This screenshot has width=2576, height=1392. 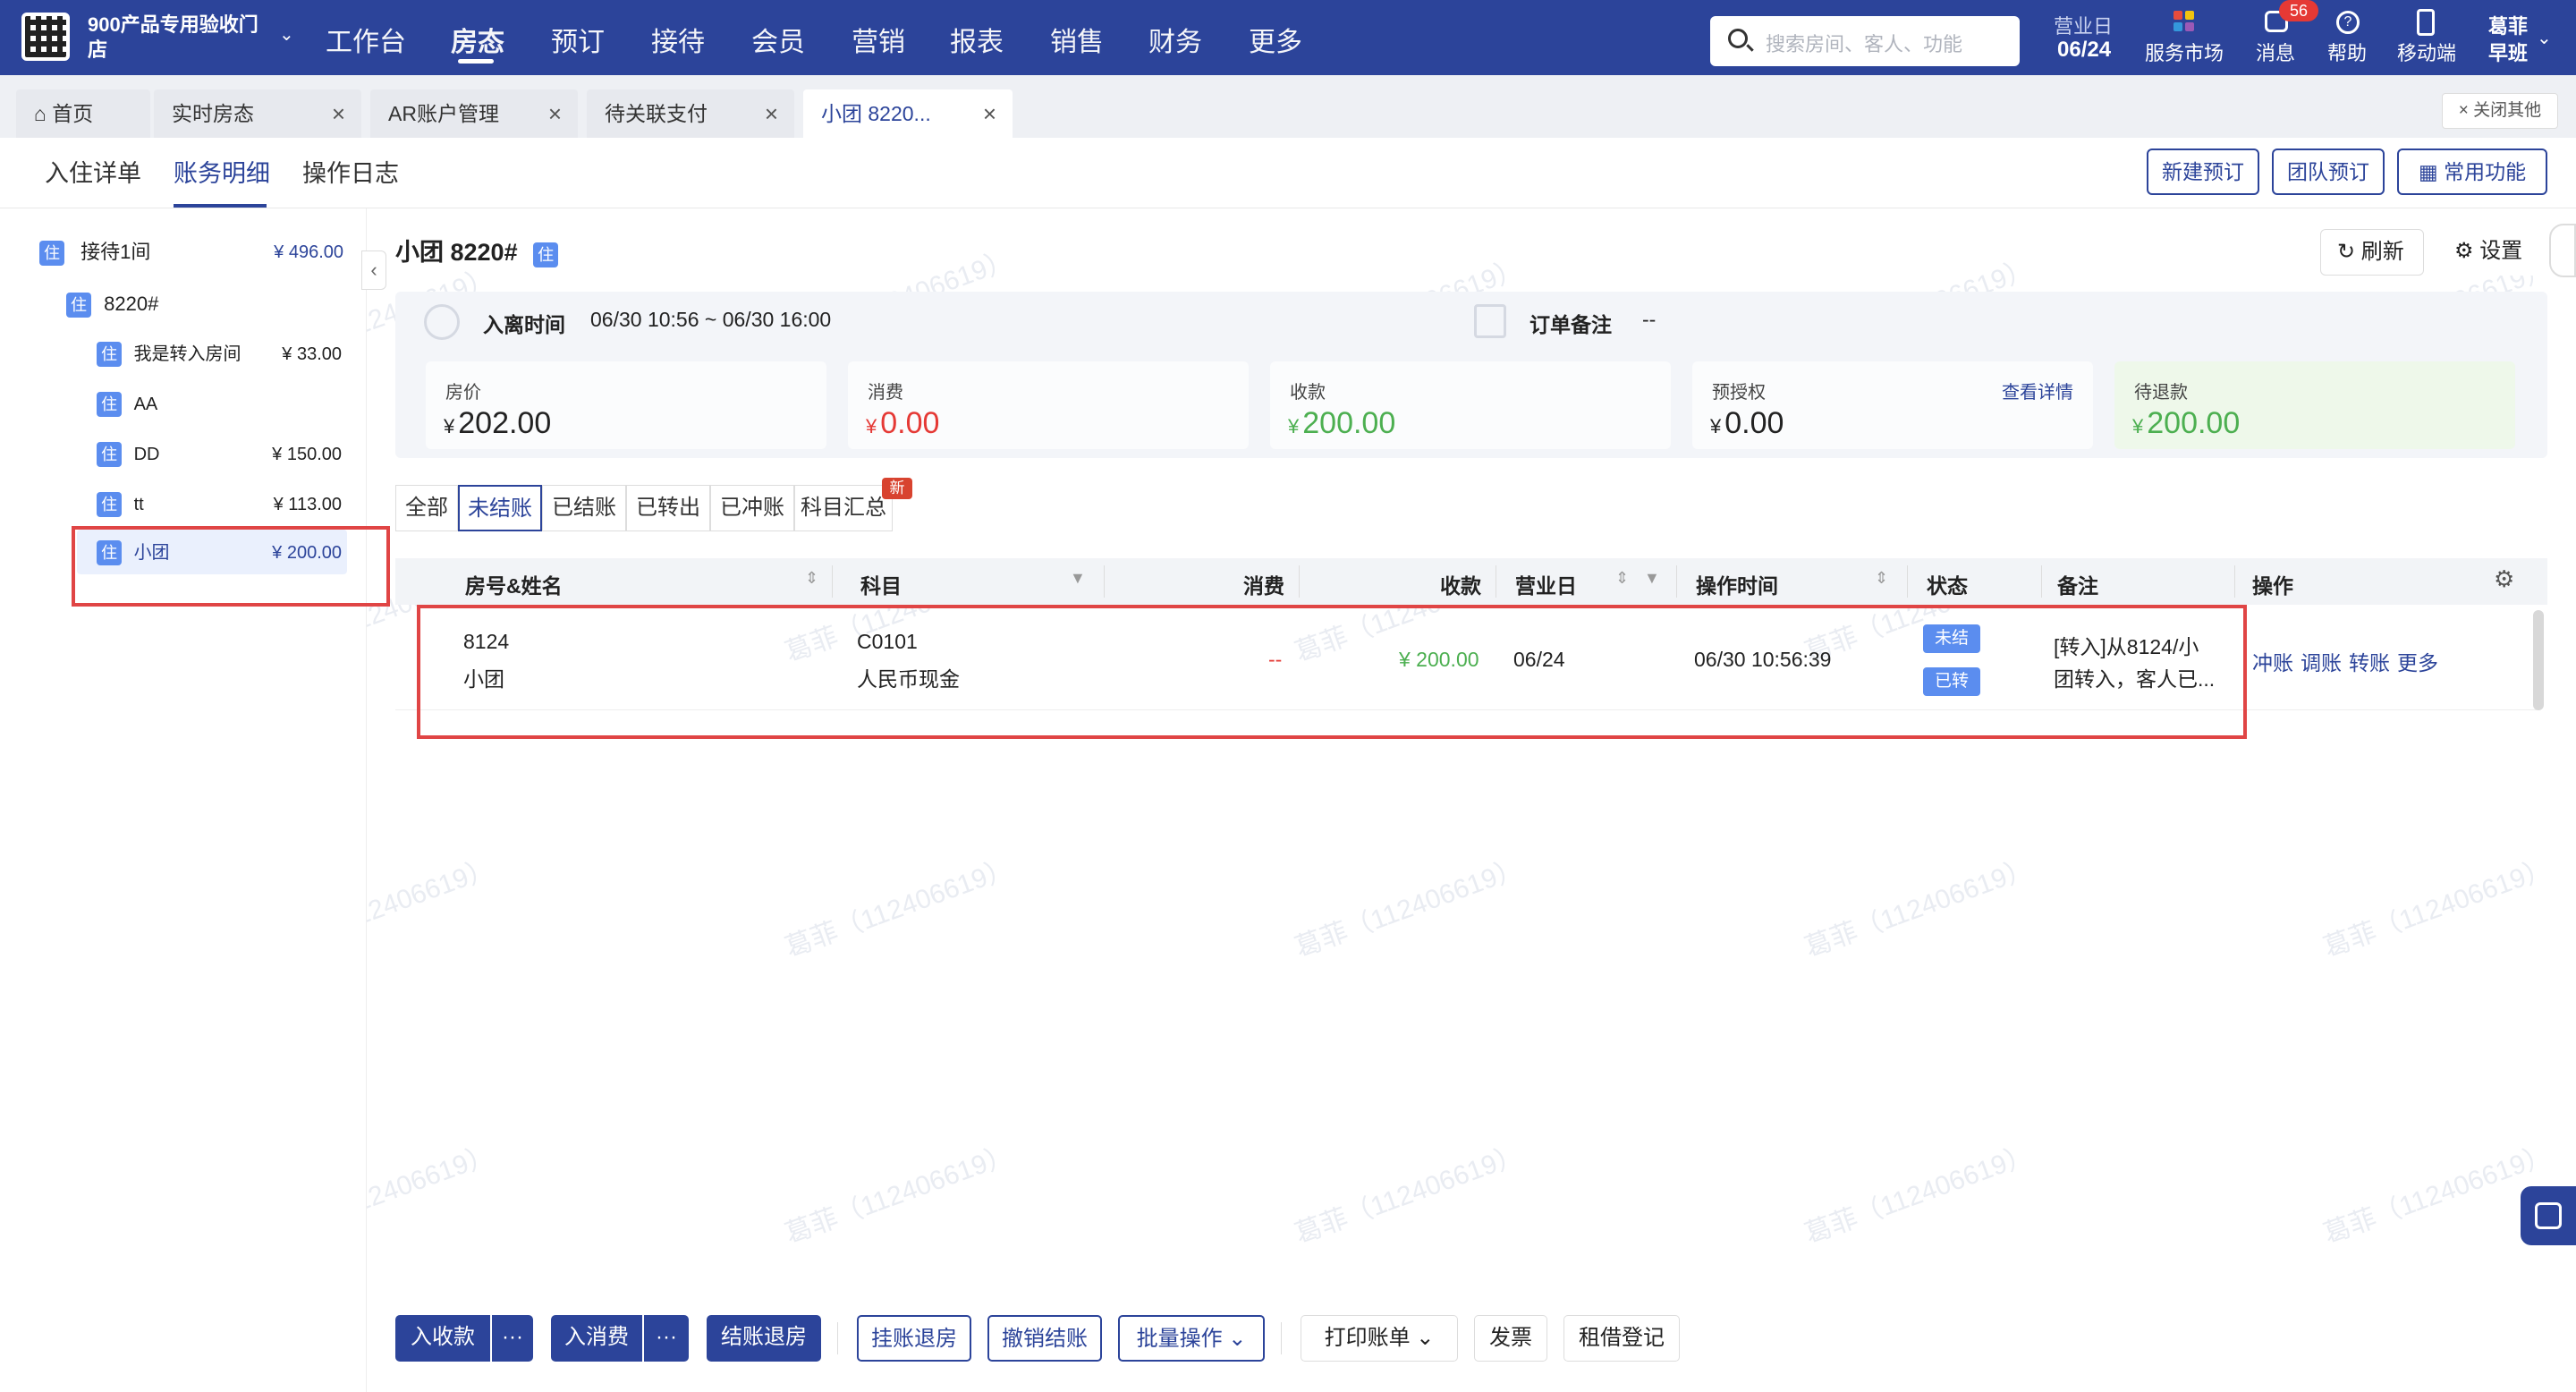 I want to click on nav-more: 更多, so click(x=1275, y=39).